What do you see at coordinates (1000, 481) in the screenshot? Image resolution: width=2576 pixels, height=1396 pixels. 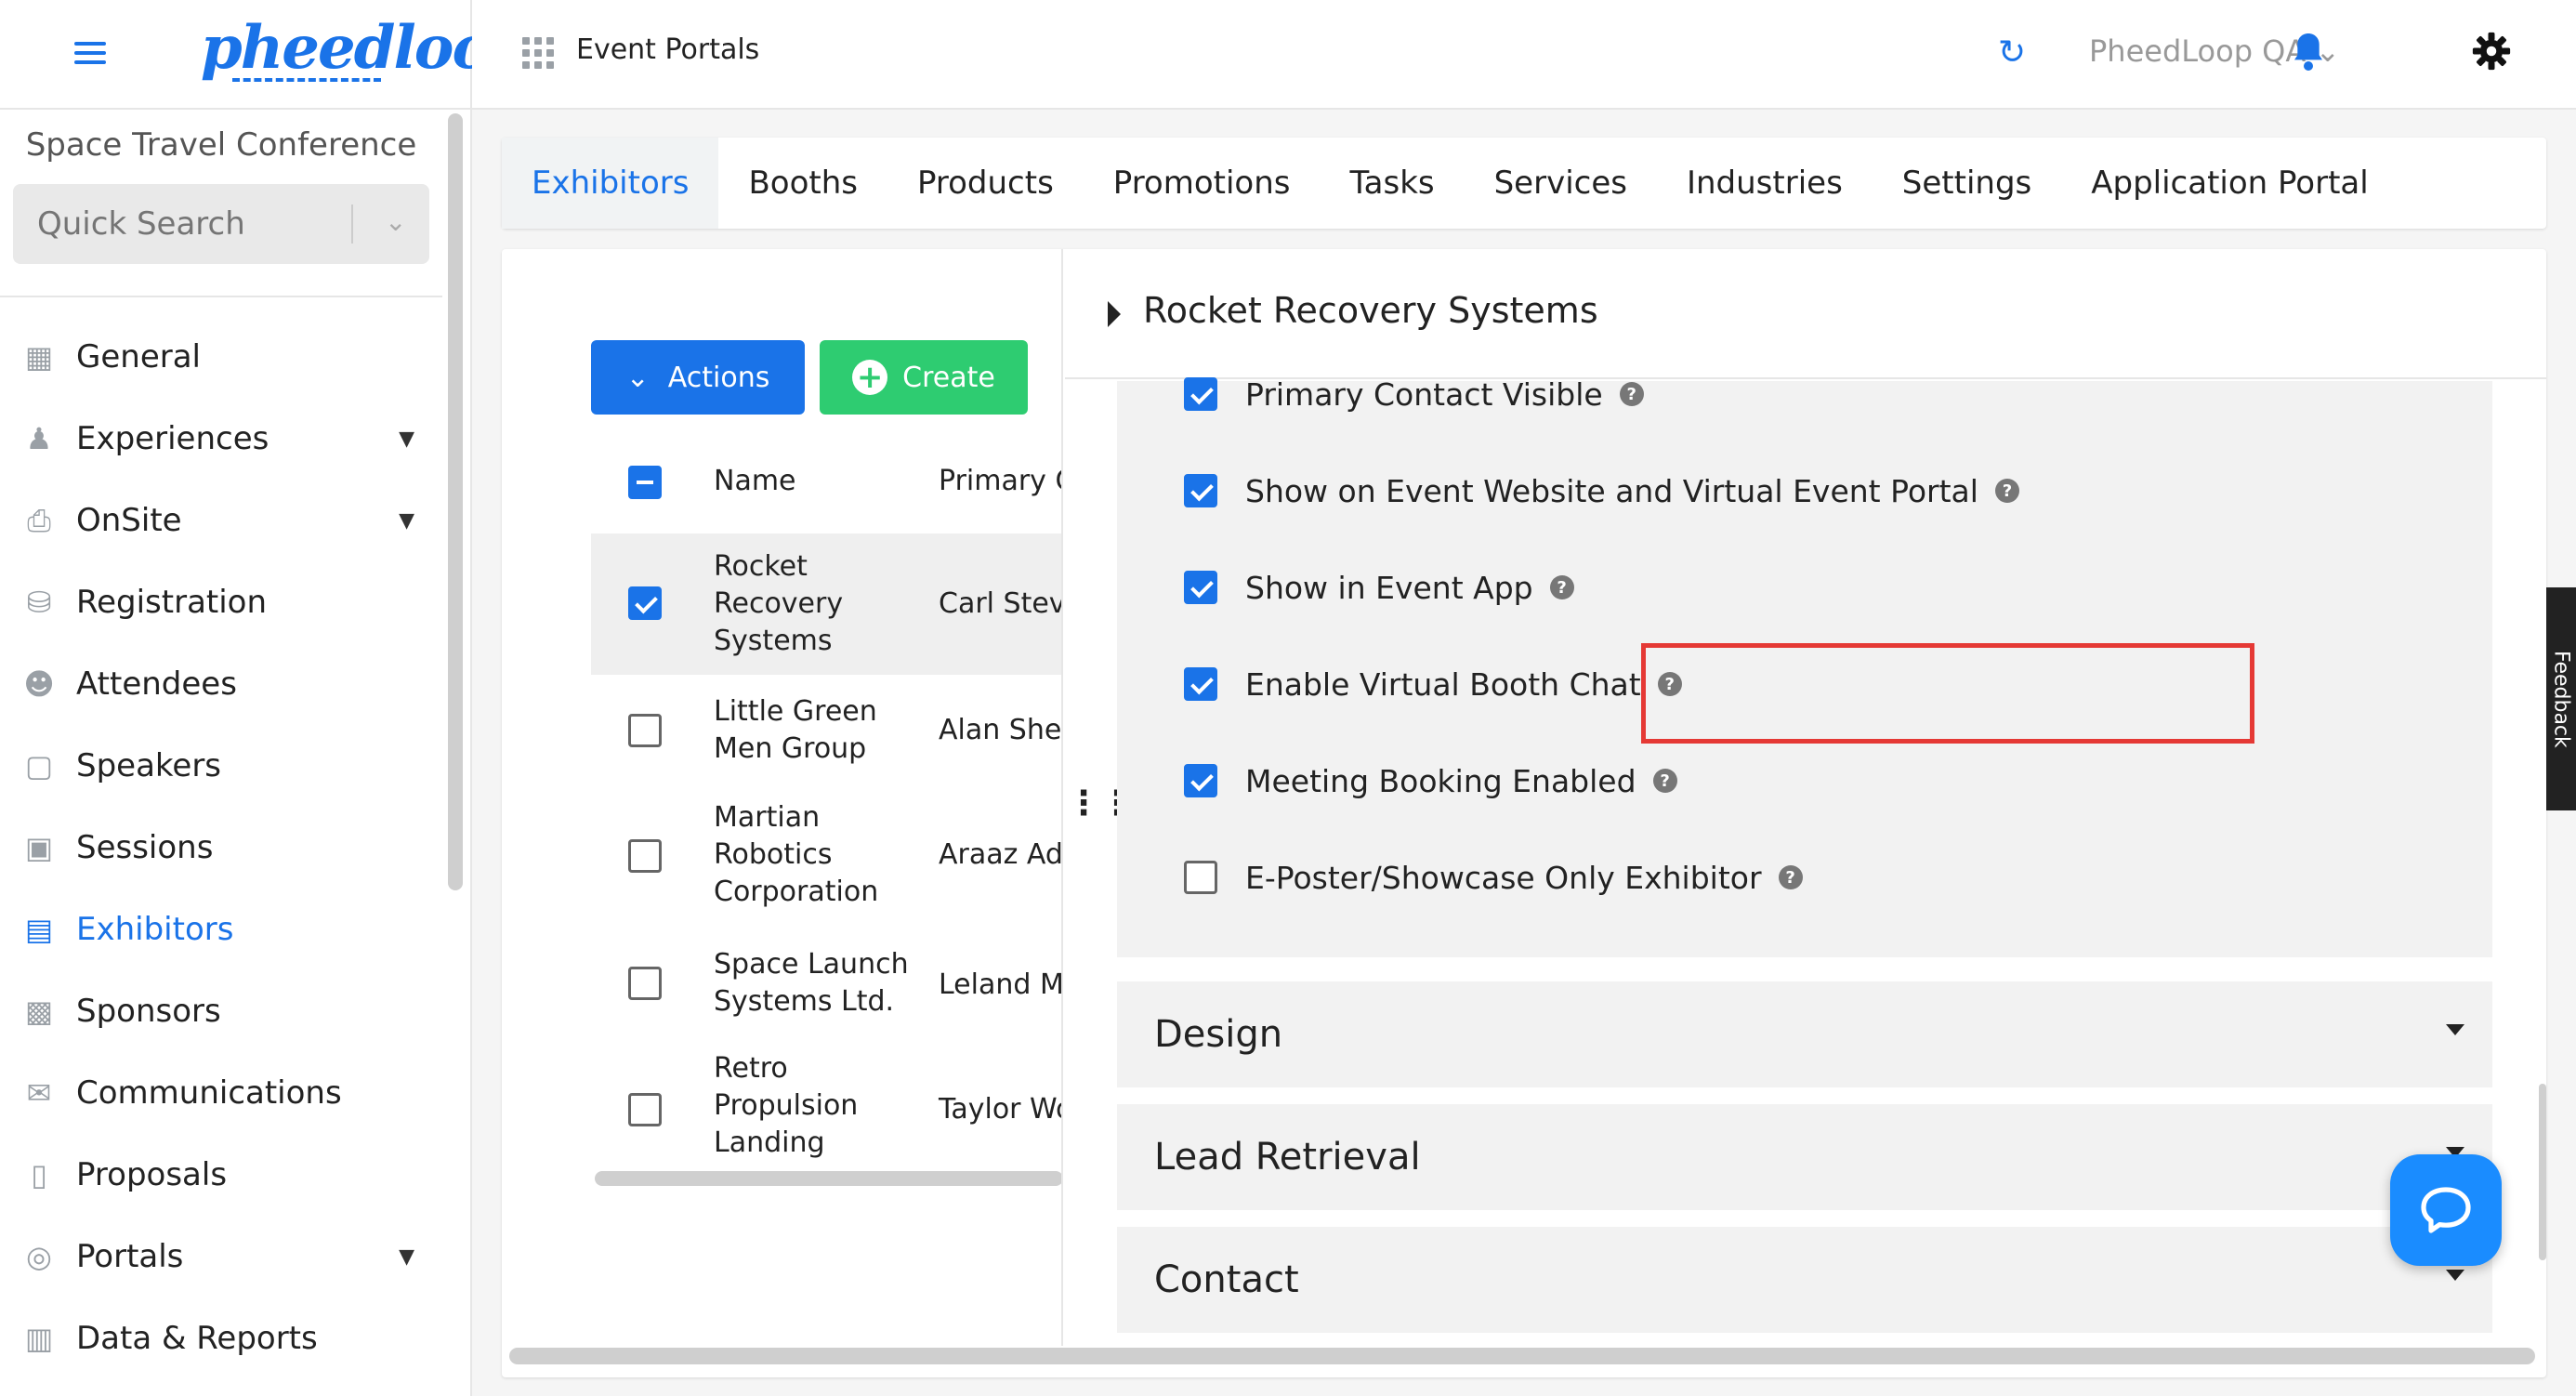 I see `column-header-primary-contact: Primary C` at bounding box center [1000, 481].